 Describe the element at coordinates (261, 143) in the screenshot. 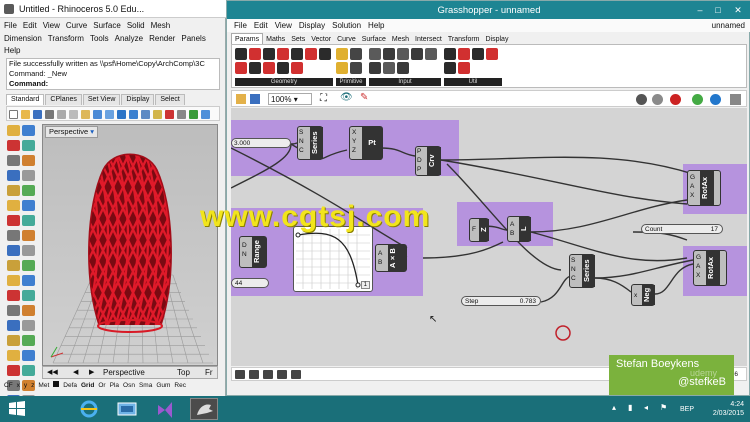

I see `number-slider: 3.000` at that location.